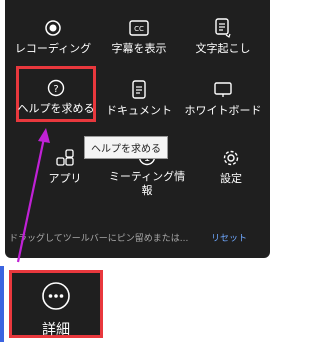  I want to click on more-icon, so click(56, 298).